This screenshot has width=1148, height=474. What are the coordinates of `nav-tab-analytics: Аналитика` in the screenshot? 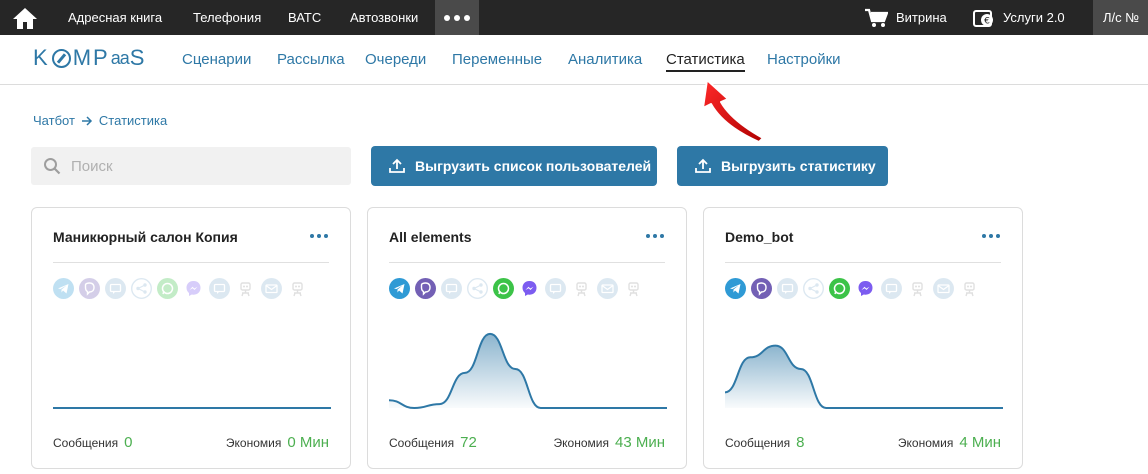 It's located at (605, 59).